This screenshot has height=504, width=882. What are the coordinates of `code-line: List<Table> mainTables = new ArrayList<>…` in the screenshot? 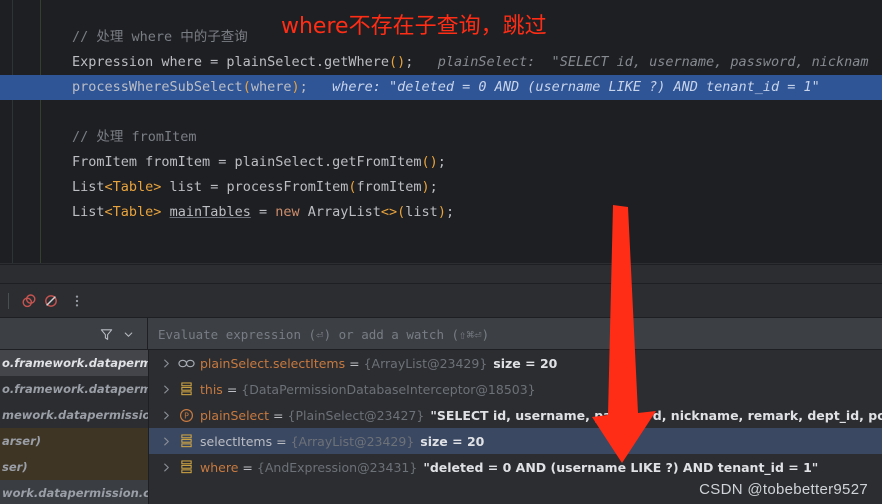 It's located at (441, 212).